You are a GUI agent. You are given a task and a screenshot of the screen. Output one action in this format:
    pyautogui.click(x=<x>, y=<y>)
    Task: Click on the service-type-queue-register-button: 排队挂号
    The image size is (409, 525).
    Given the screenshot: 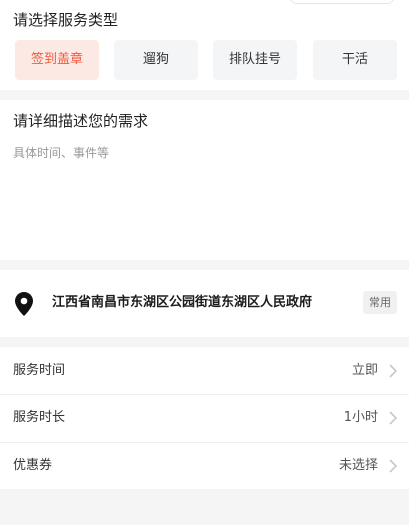 What is the action you would take?
    pyautogui.click(x=255, y=60)
    